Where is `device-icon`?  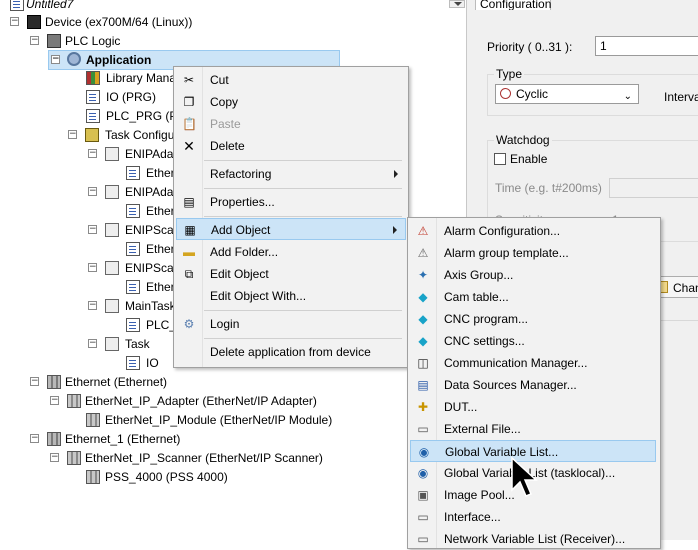 device-icon is located at coordinates (34, 22).